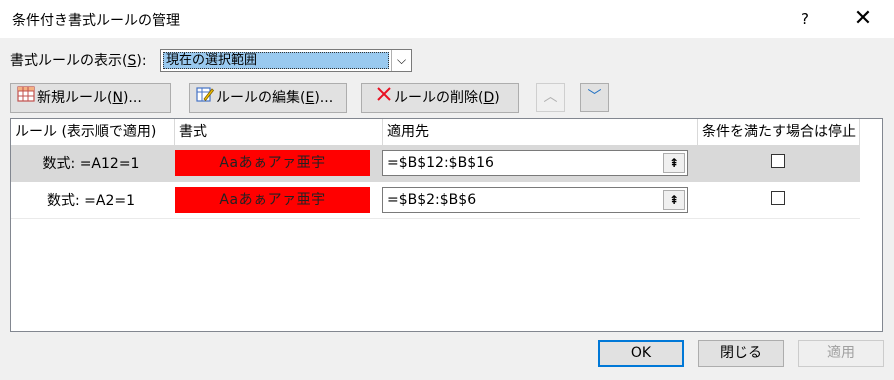 This screenshot has height=380, width=894. I want to click on table-grid-icon, so click(26, 98).